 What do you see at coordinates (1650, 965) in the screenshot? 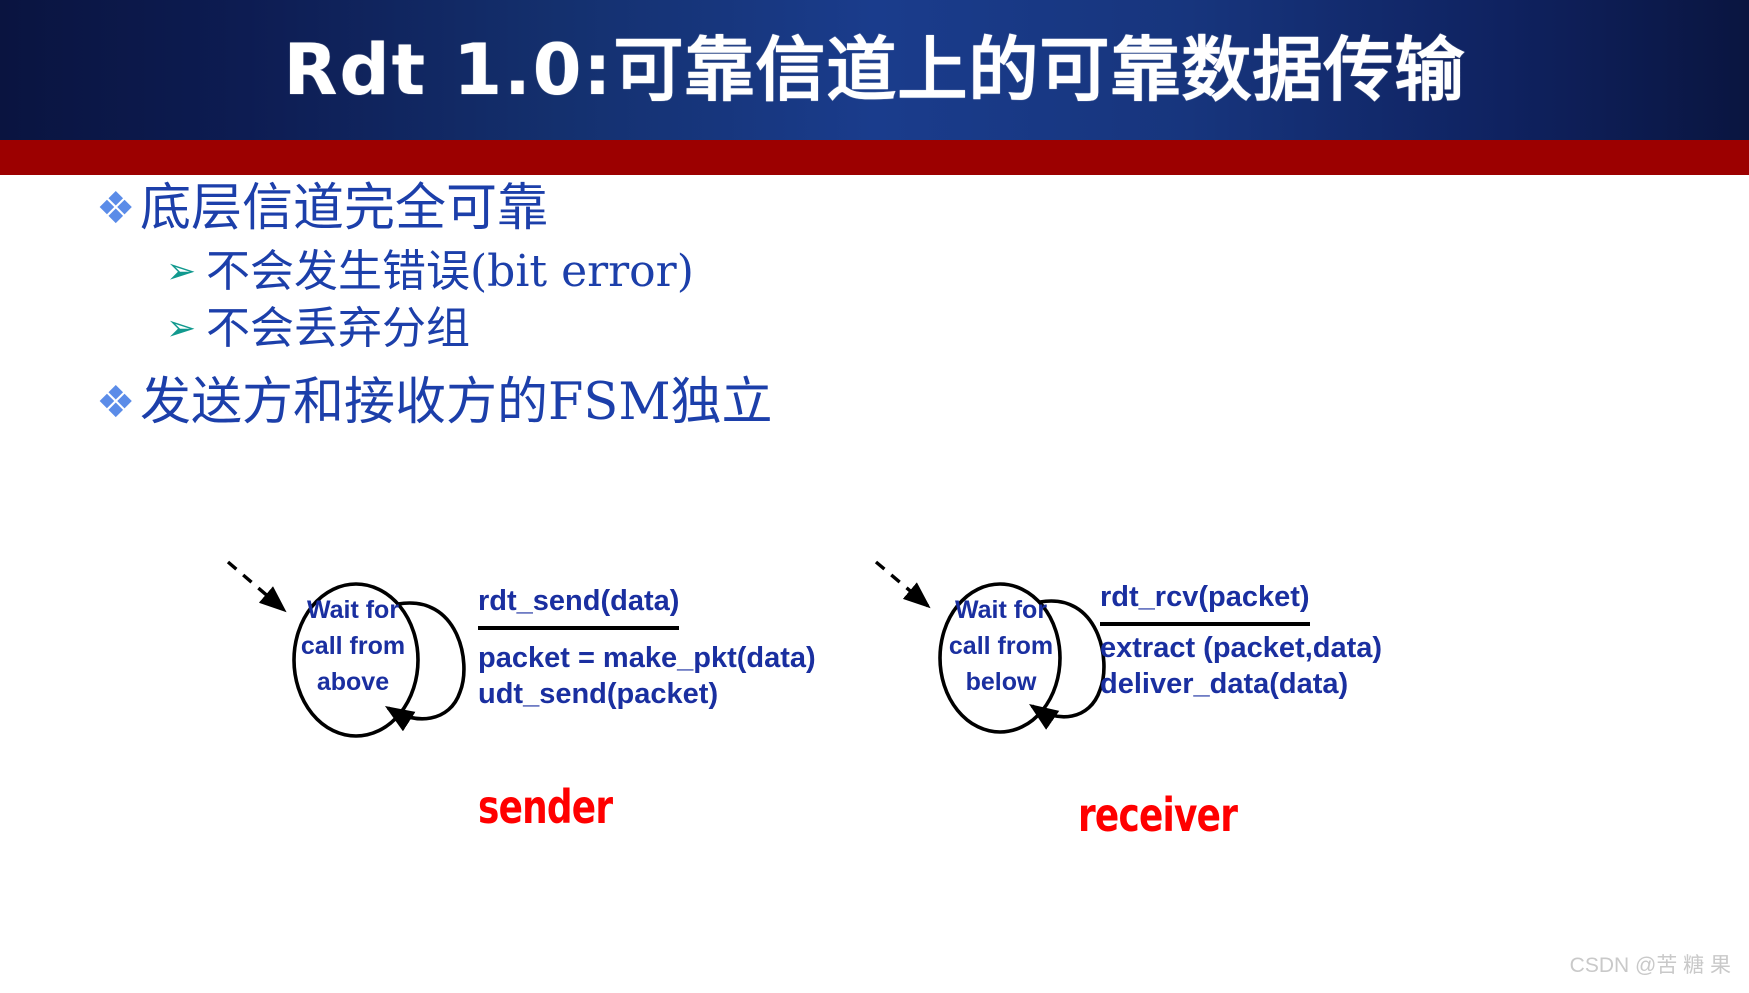
I see `watermark: CSDN @苦 糖 果` at bounding box center [1650, 965].